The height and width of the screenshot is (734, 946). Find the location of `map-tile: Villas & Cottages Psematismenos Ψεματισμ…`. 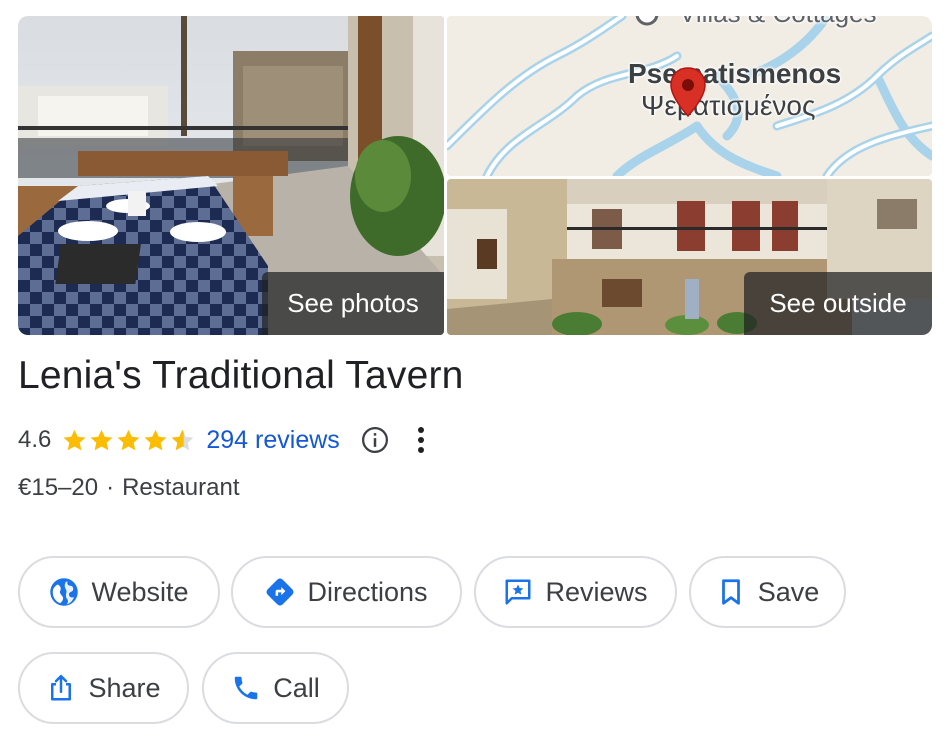

map-tile: Villas & Cottages Psematismenos Ψεματισμ… is located at coordinates (689, 96).